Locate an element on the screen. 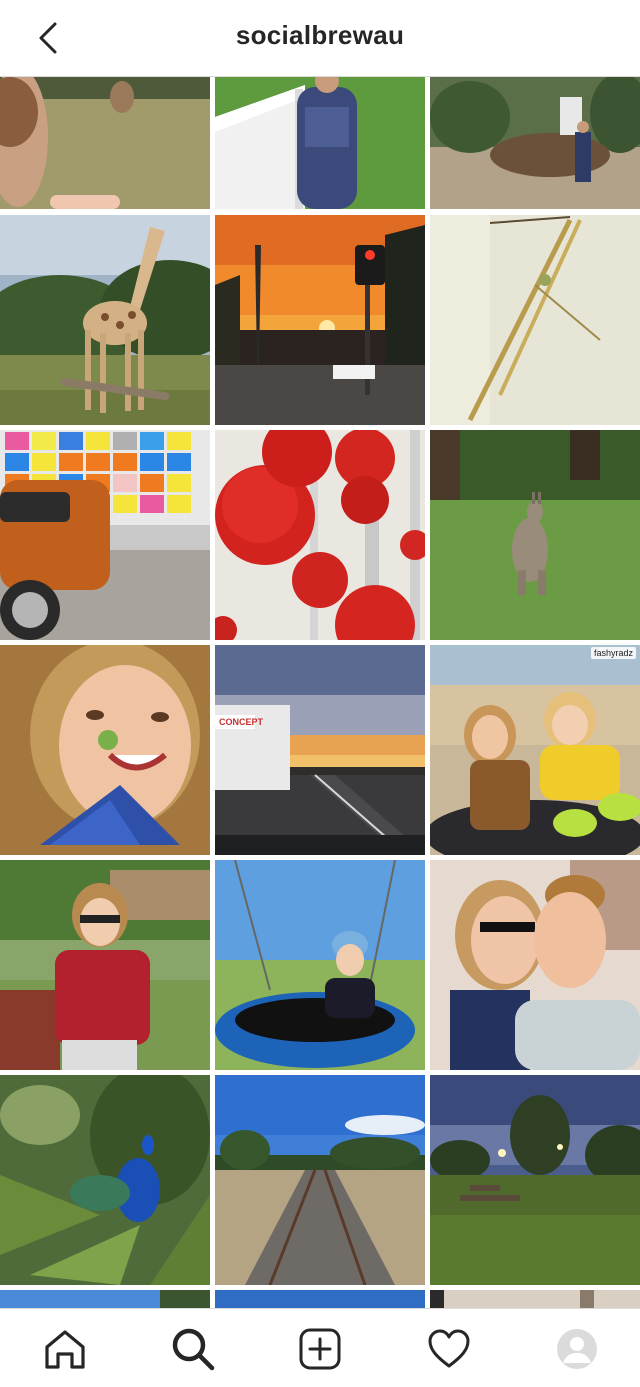 This screenshot has height=1387, width=640. bottom-navigation-bar is located at coordinates (320, 1347).